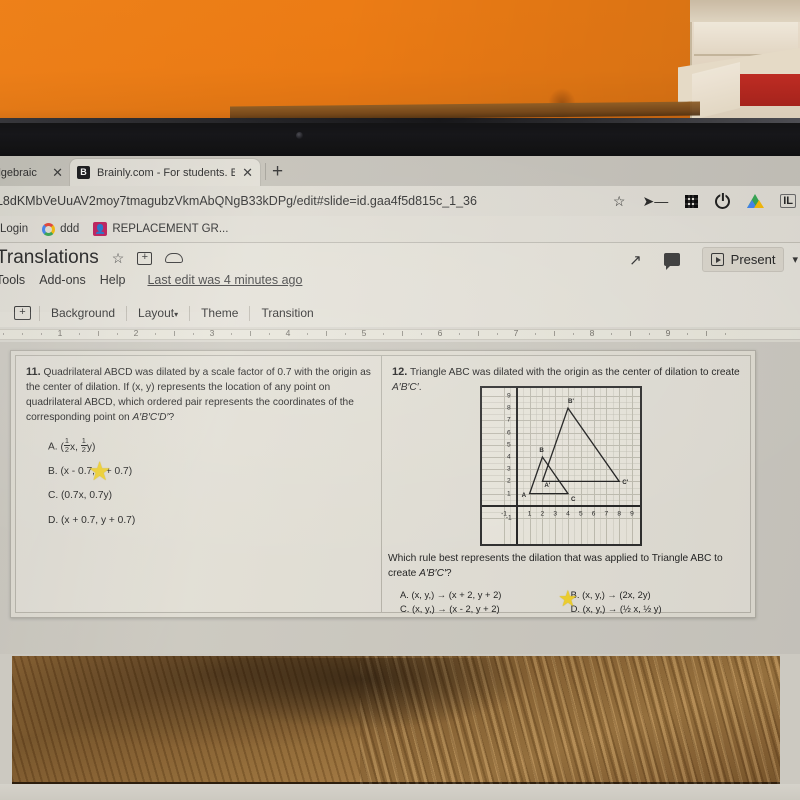 The width and height of the screenshot is (800, 800). I want to click on menu-item-tools: Tools, so click(12, 280).